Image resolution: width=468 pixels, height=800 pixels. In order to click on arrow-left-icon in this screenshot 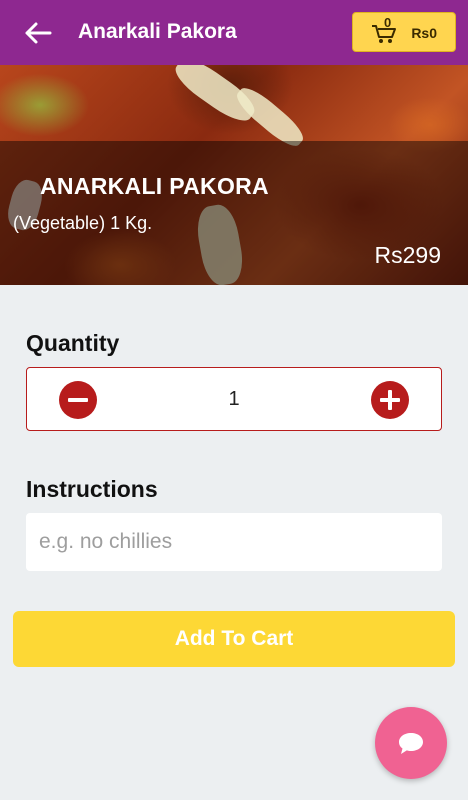, I will do `click(38, 33)`.